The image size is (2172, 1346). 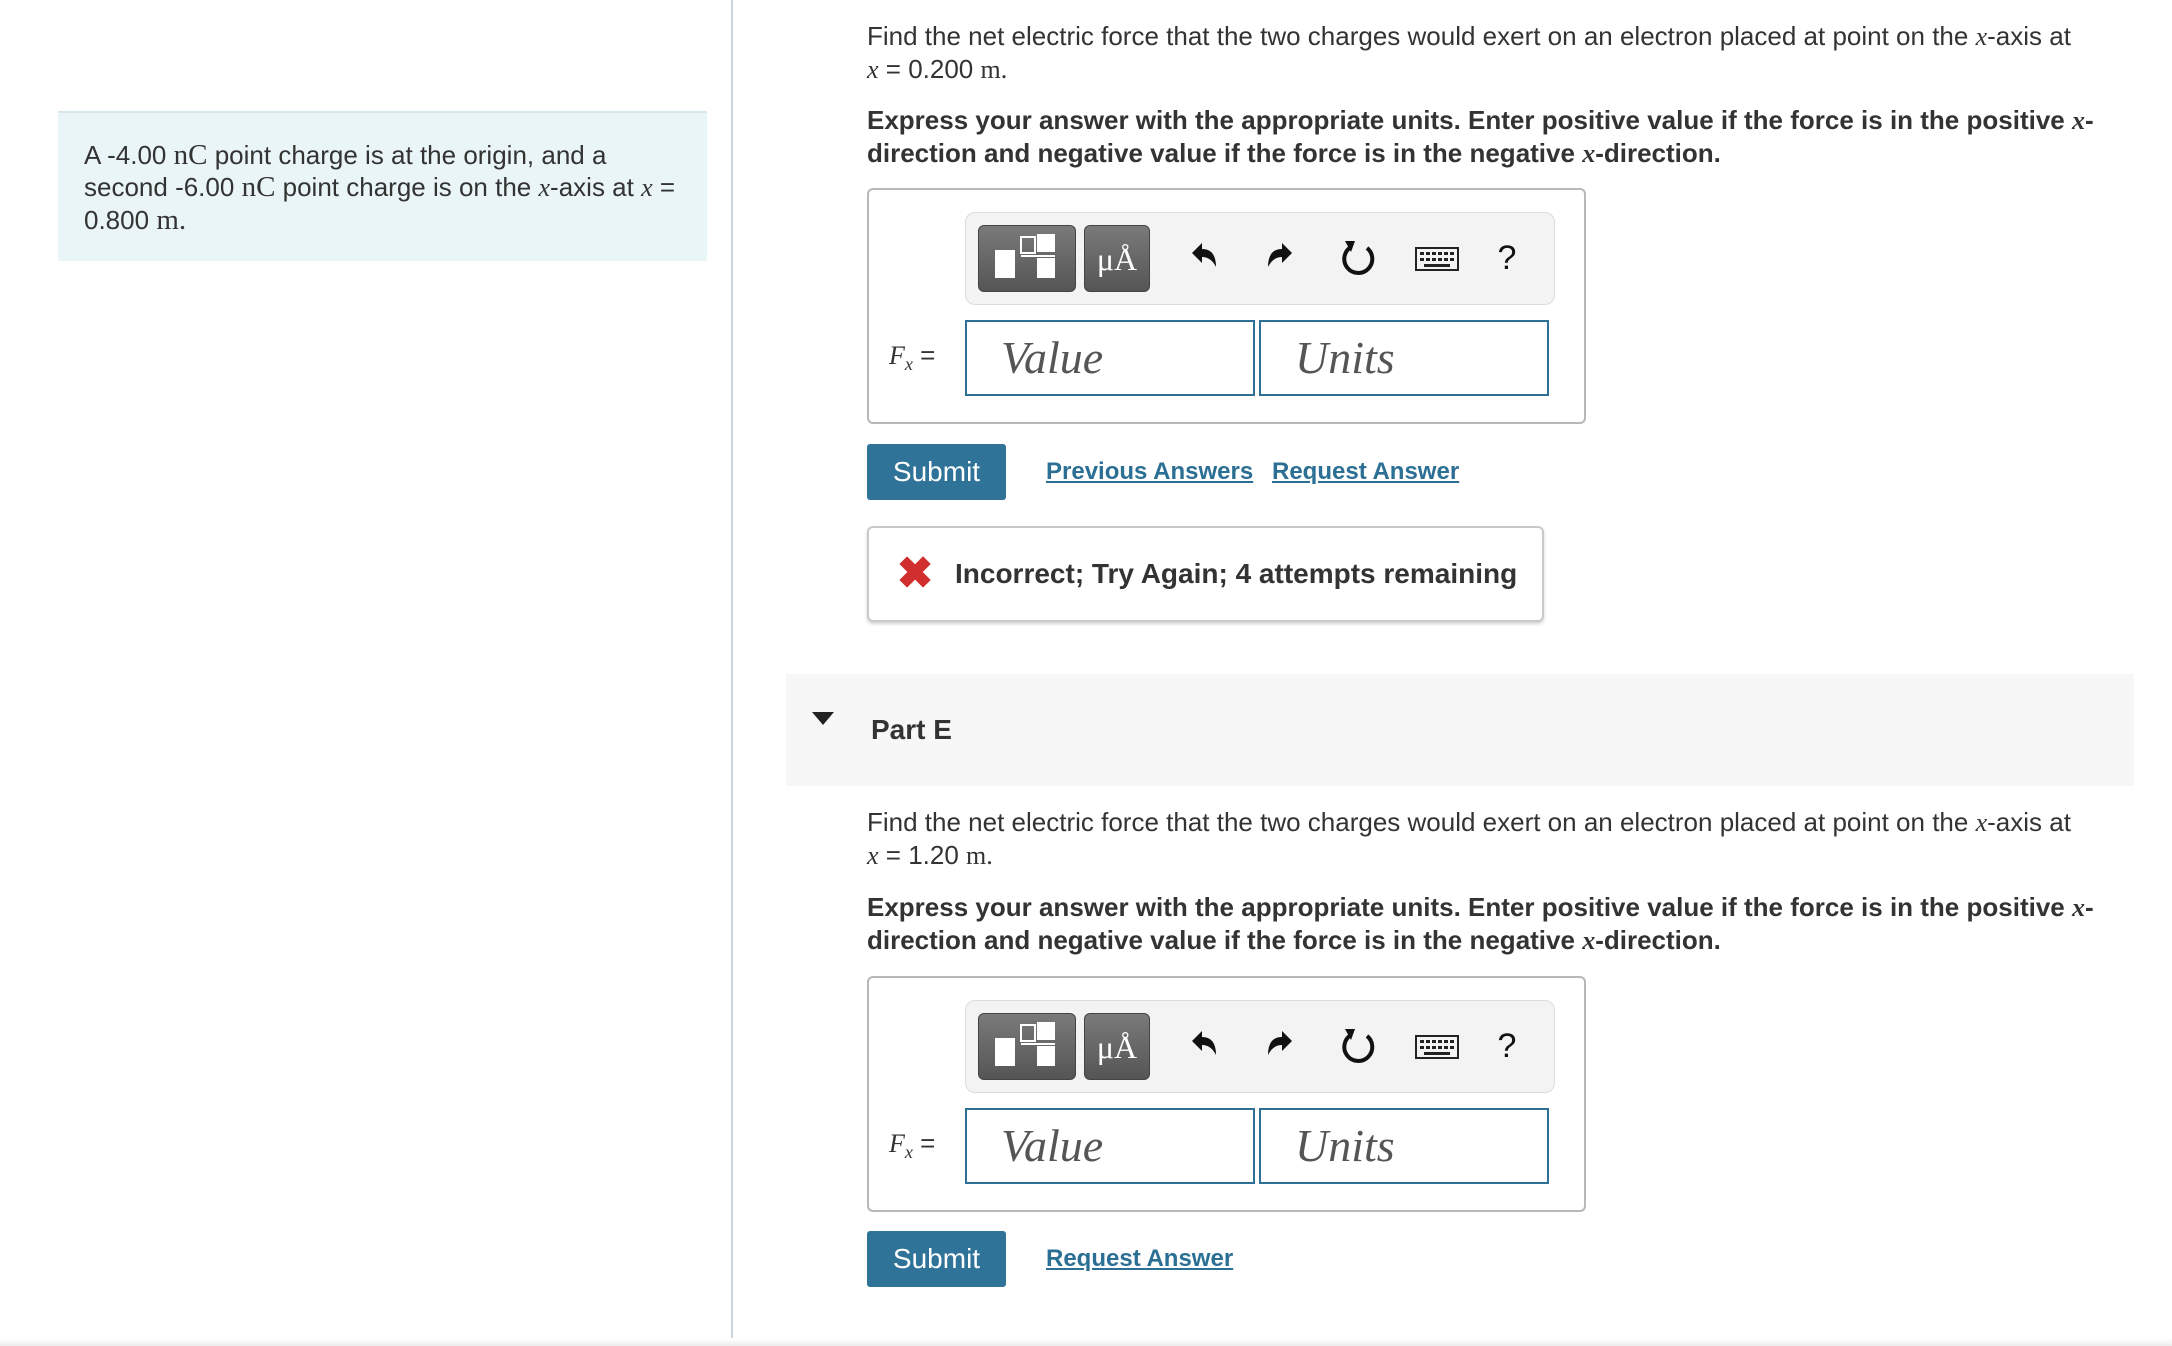 What do you see at coordinates (1460, 730) in the screenshot?
I see `part-e-header: Part E` at bounding box center [1460, 730].